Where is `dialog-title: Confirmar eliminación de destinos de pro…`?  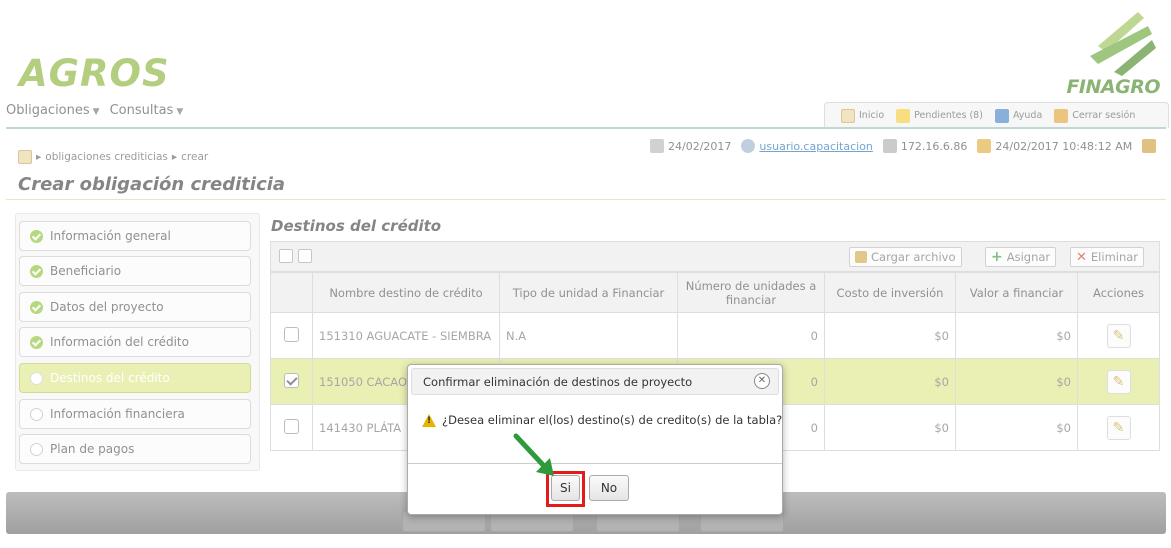
dialog-title: Confirmar eliminación de destinos de pro… is located at coordinates (558, 381).